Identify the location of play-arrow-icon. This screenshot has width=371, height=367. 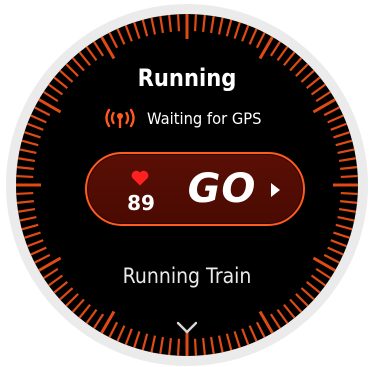
(275, 190).